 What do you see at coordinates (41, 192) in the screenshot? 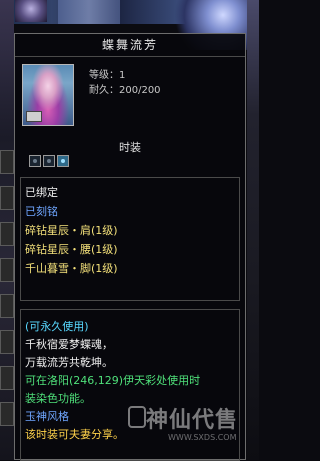
I see `bound-status: 已绑定` at bounding box center [41, 192].